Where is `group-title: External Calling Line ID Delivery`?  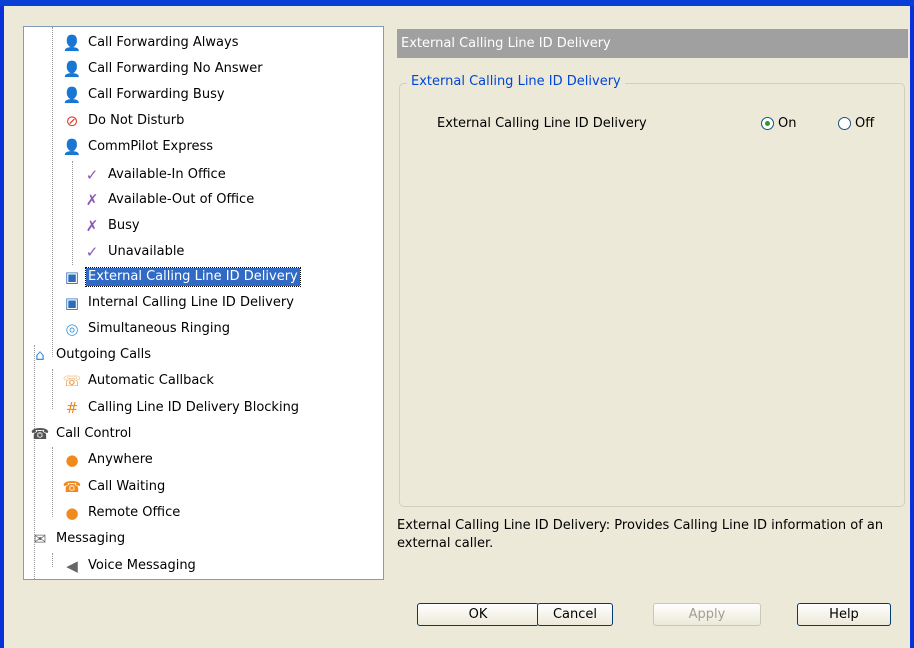
group-title: External Calling Line ID Delivery is located at coordinates (516, 81).